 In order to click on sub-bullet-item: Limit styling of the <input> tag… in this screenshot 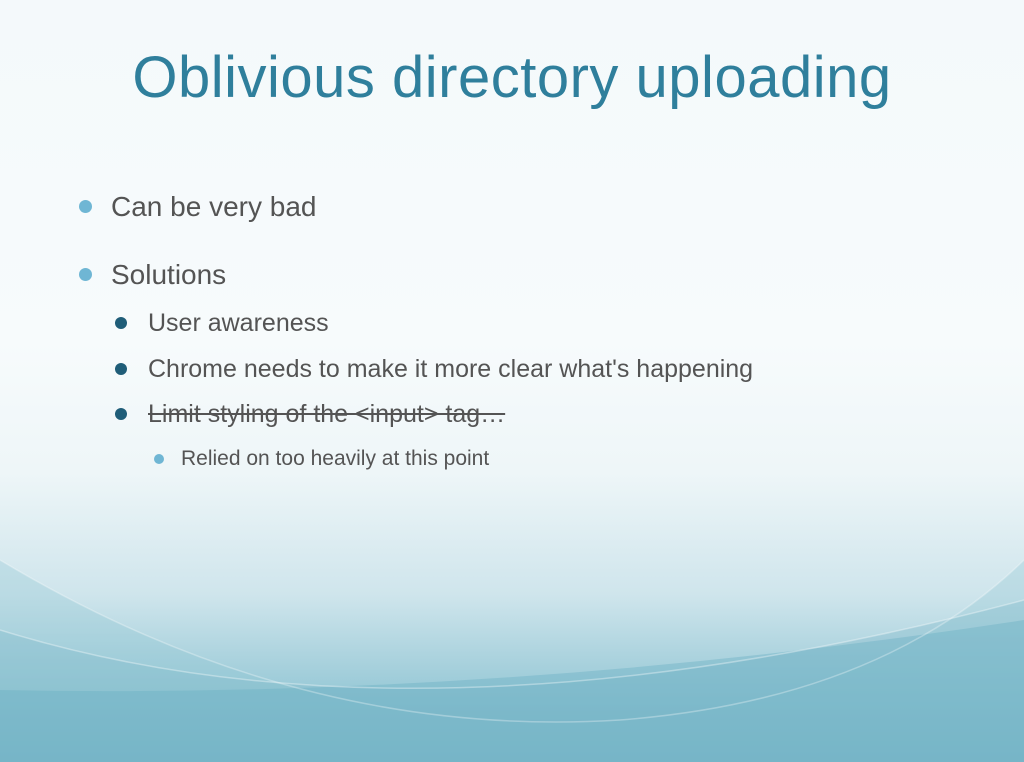, I will do `click(310, 414)`.